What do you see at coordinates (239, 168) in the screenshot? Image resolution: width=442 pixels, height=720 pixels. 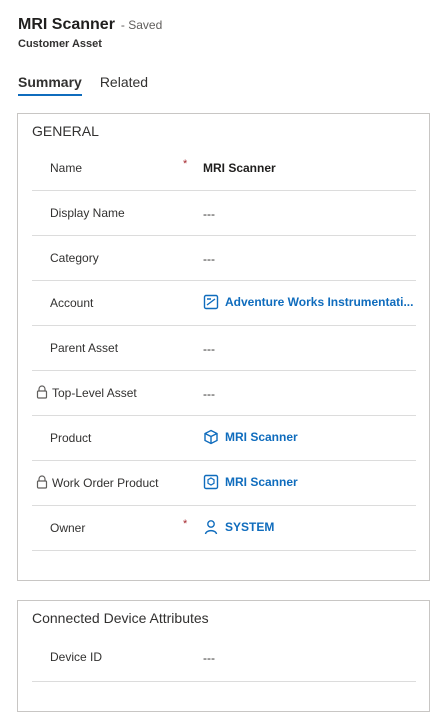 I see `field-value-name: MRI Scanner` at bounding box center [239, 168].